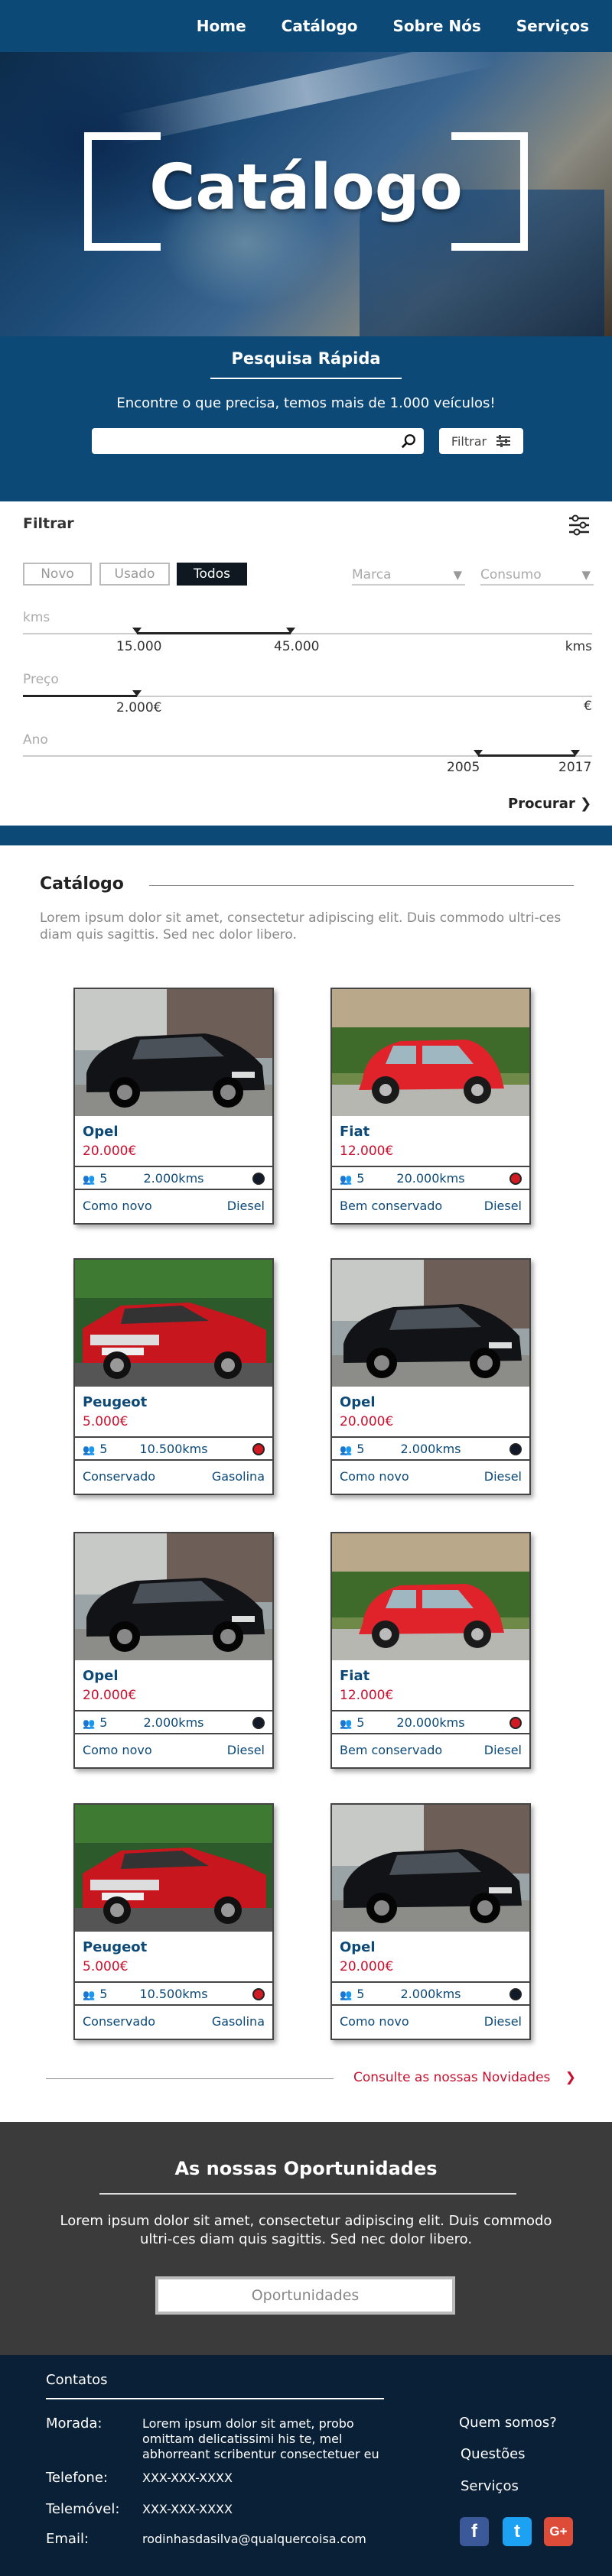  Describe the element at coordinates (290, 631) in the screenshot. I see `kms-range-handle-max` at that location.